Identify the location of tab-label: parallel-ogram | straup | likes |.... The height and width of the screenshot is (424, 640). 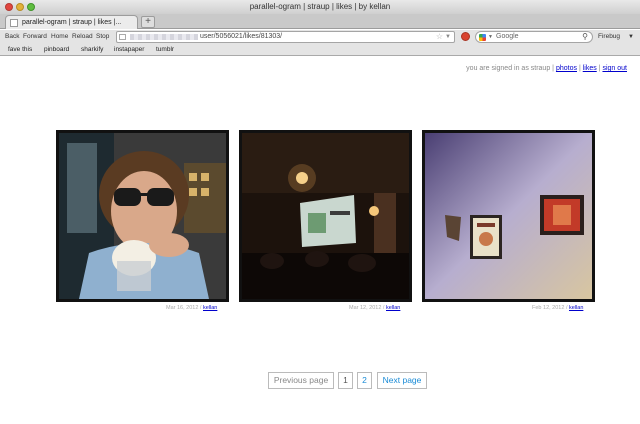
(72, 22).